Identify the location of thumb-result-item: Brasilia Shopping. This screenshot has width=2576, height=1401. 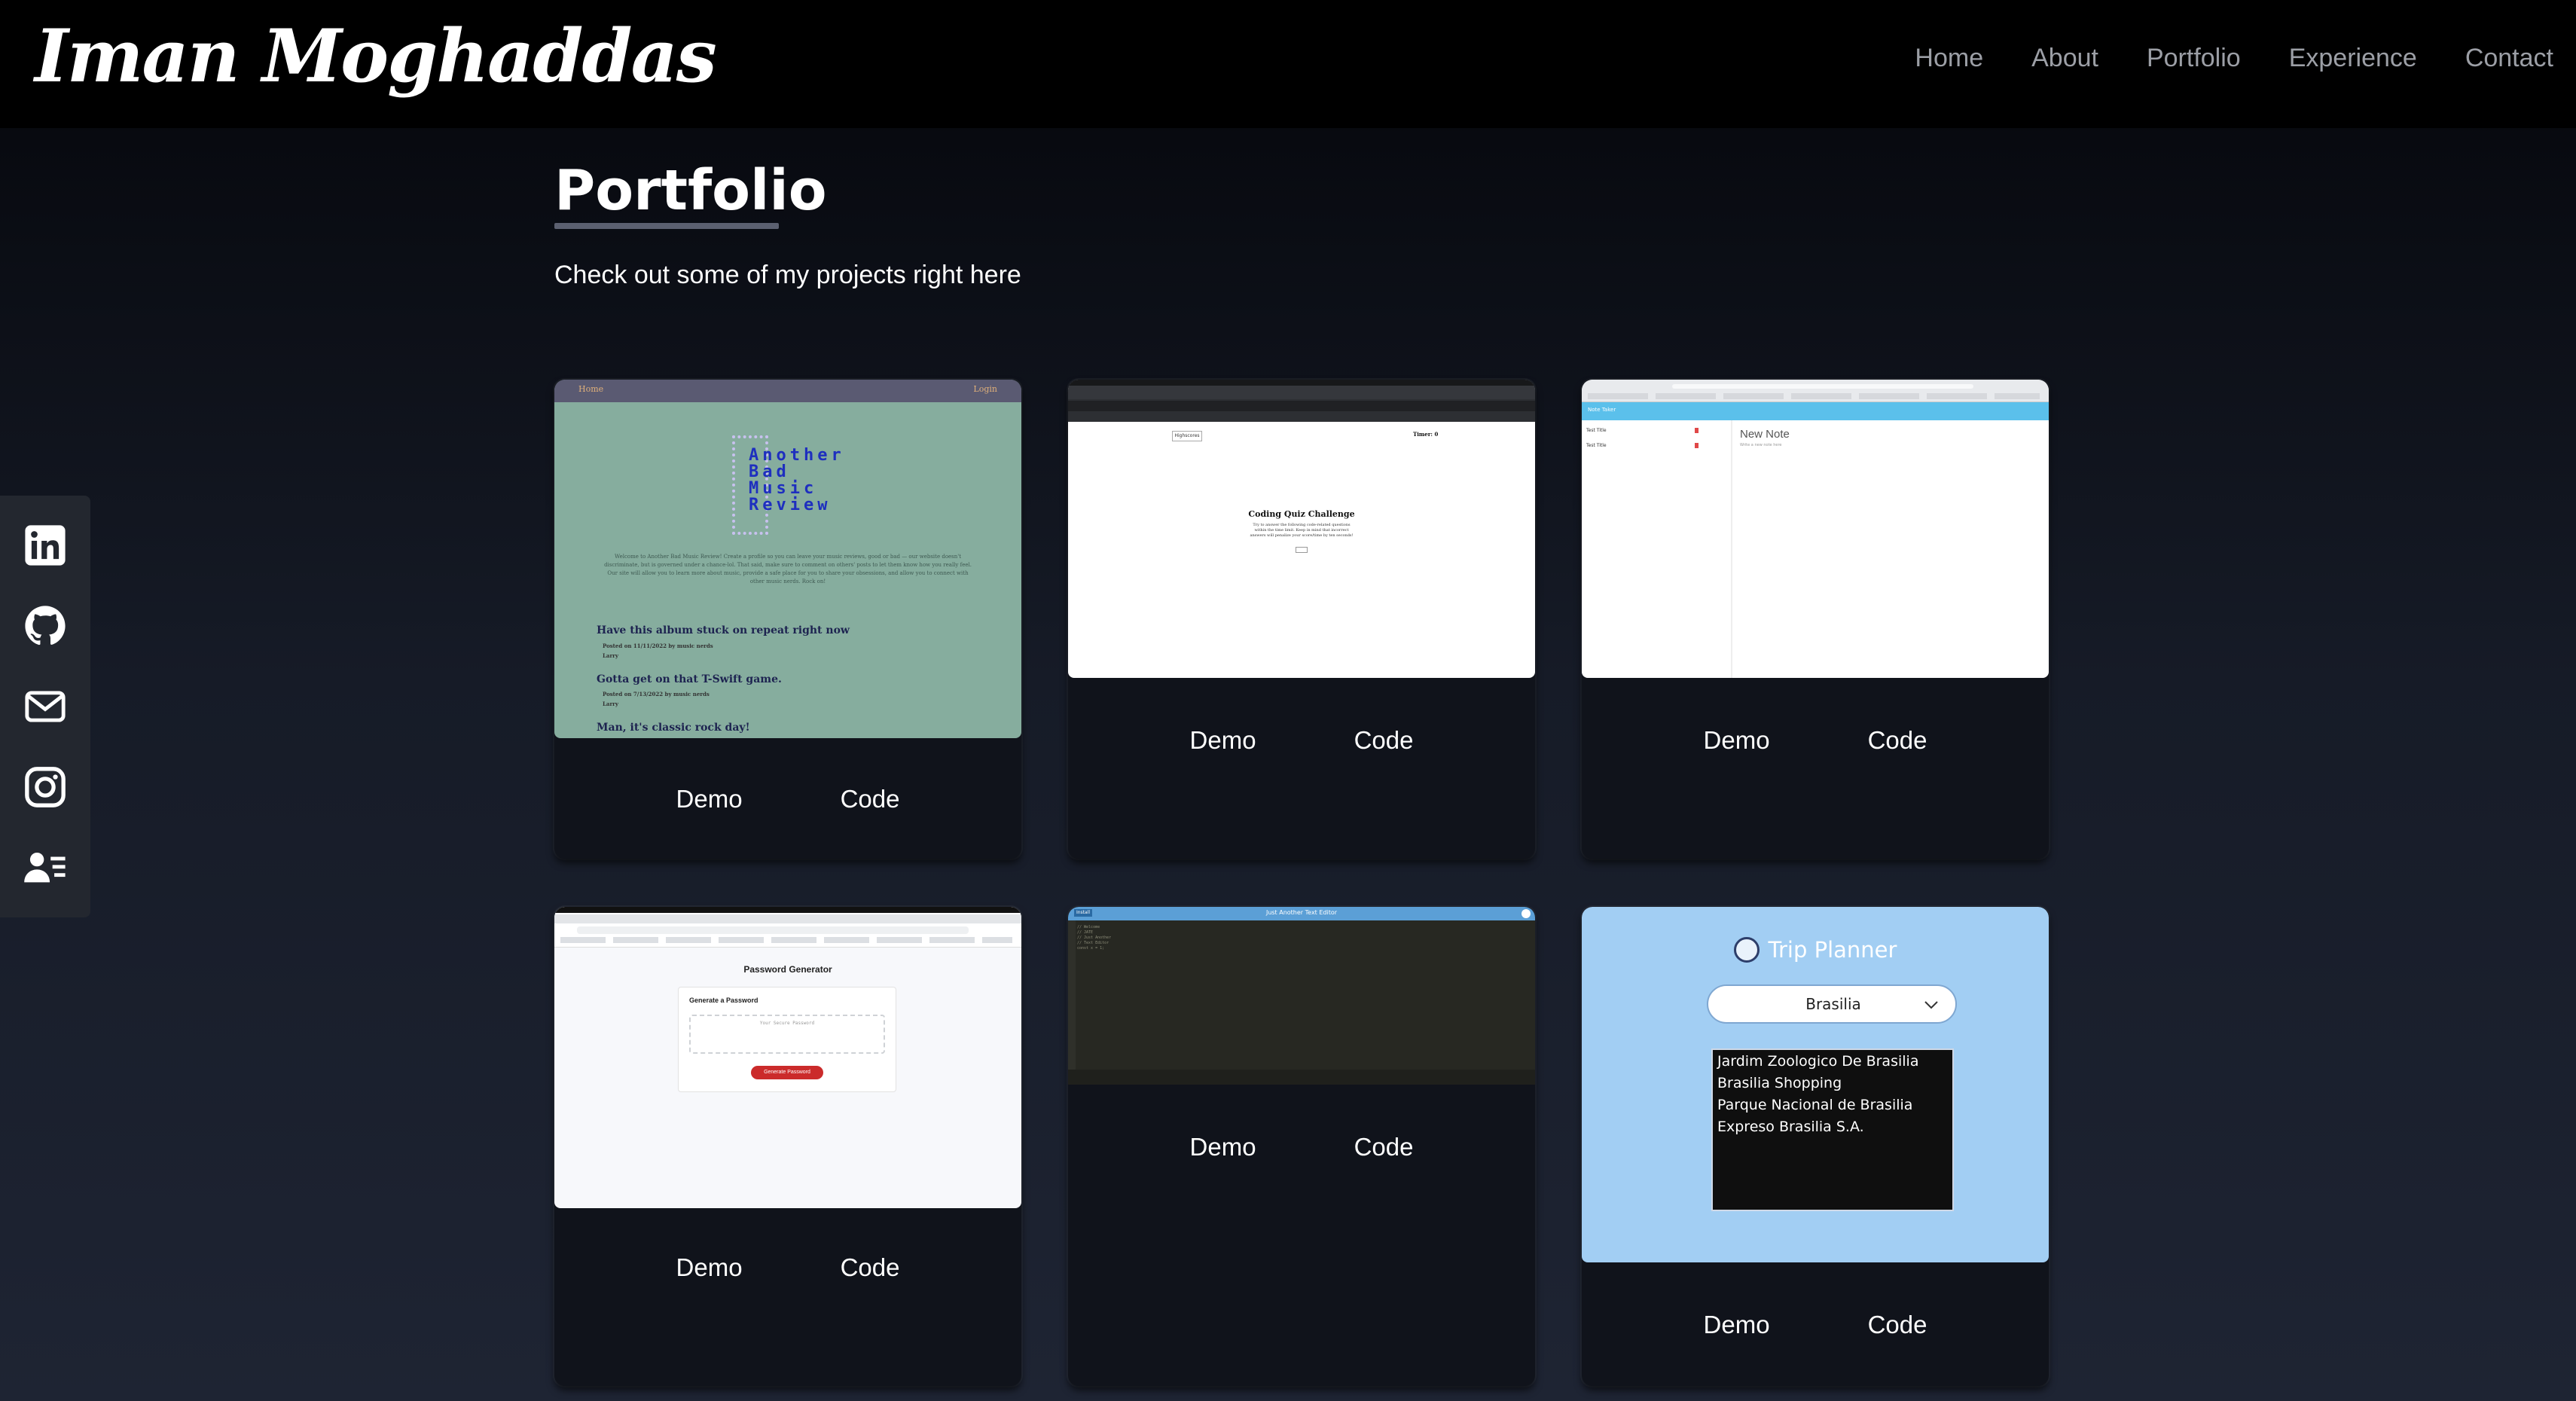
(1780, 1083).